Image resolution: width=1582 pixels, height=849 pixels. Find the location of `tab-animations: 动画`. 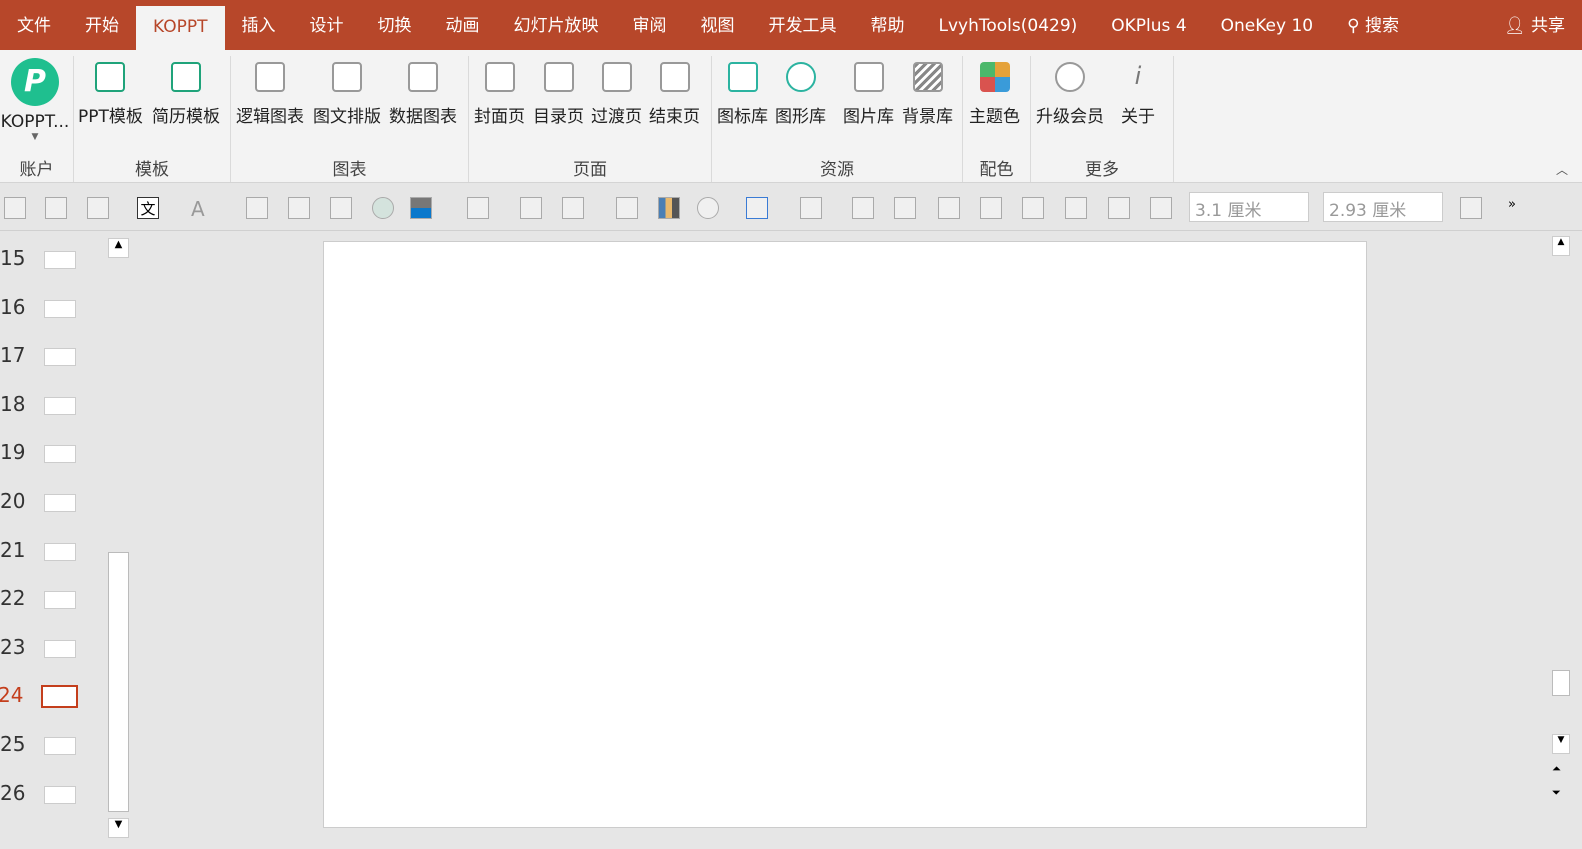

tab-animations: 动画 is located at coordinates (463, 25).